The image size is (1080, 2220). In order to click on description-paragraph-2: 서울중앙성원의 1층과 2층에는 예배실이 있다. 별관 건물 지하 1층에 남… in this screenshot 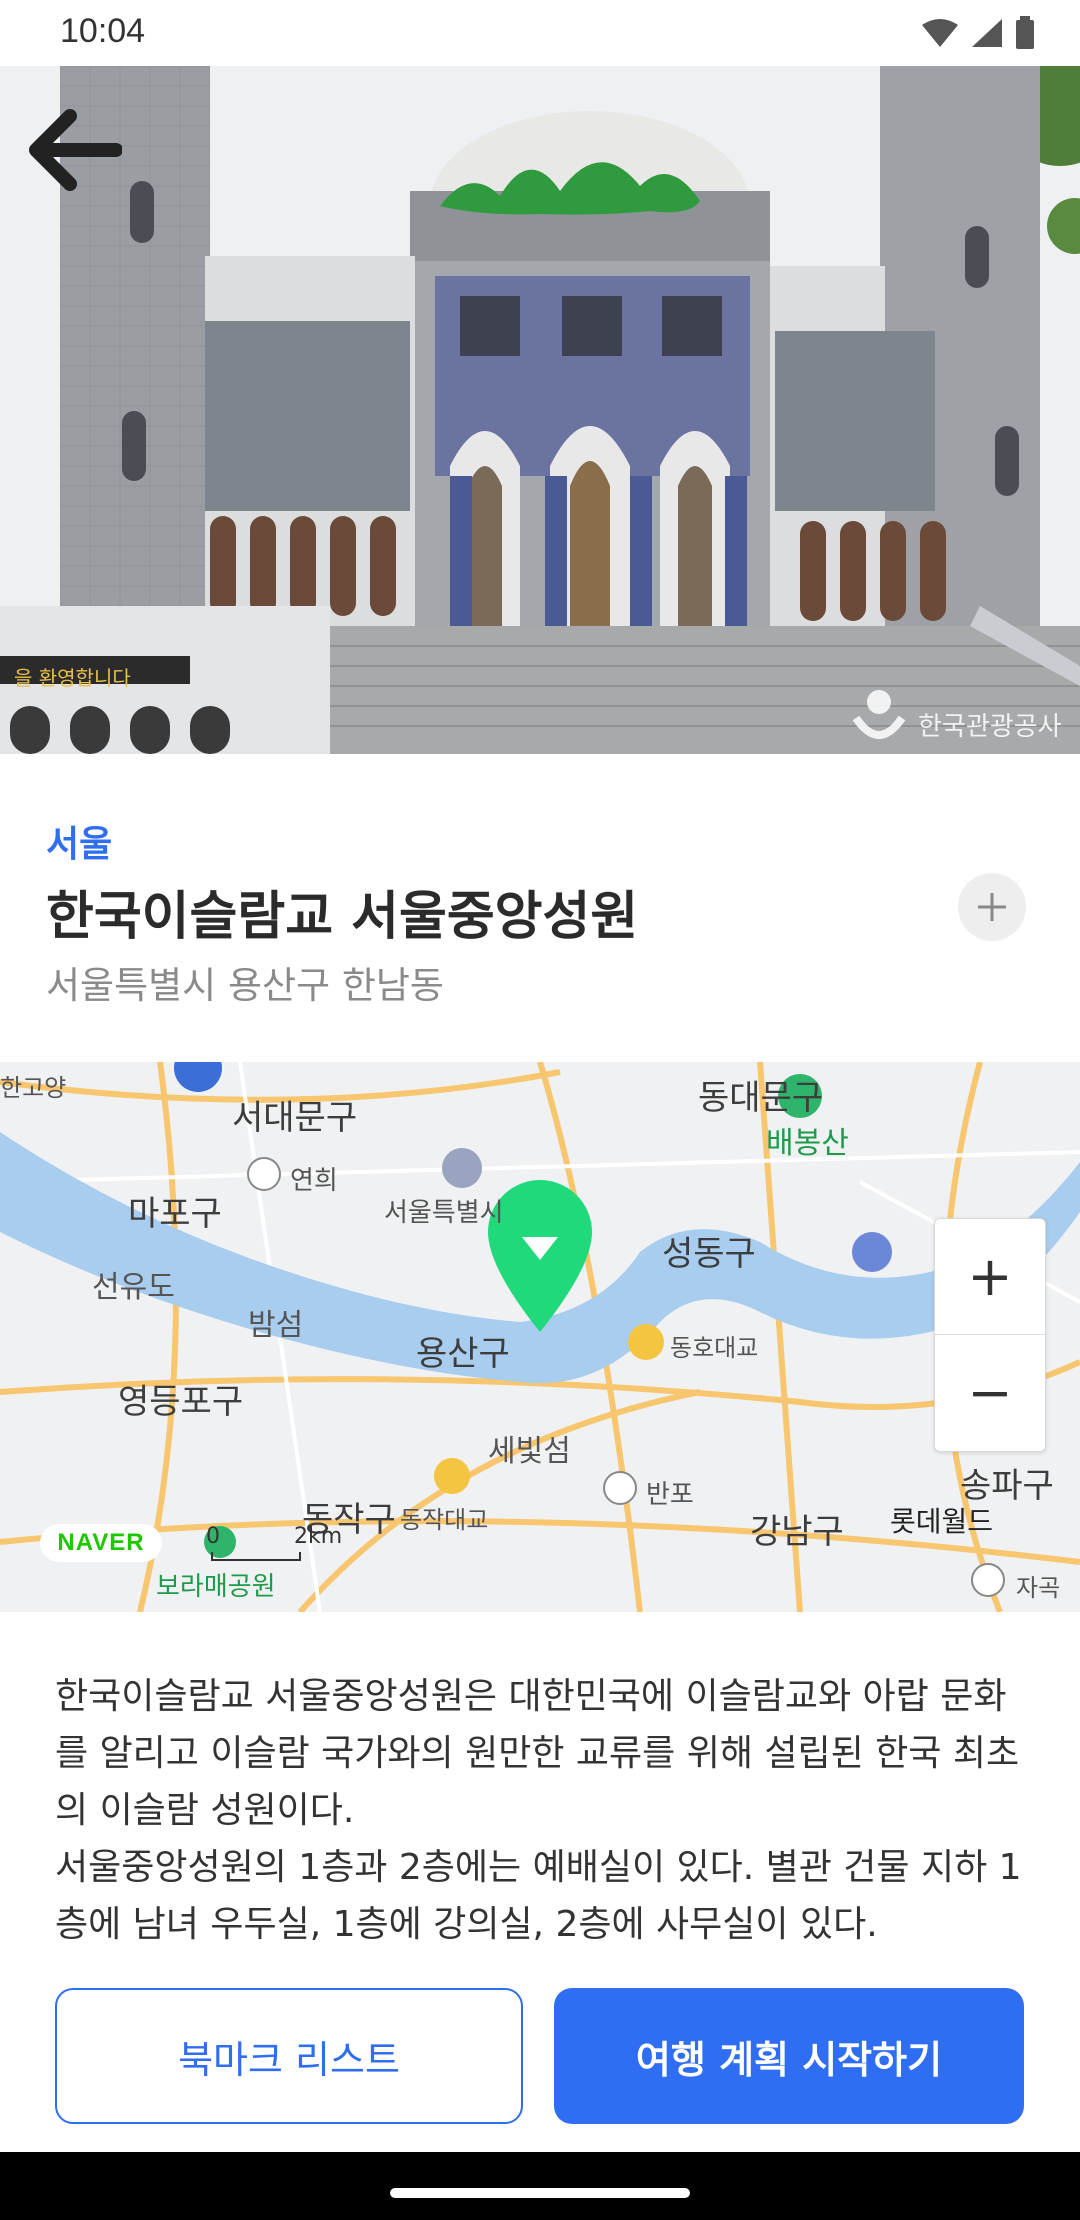, I will do `click(538, 1896)`.